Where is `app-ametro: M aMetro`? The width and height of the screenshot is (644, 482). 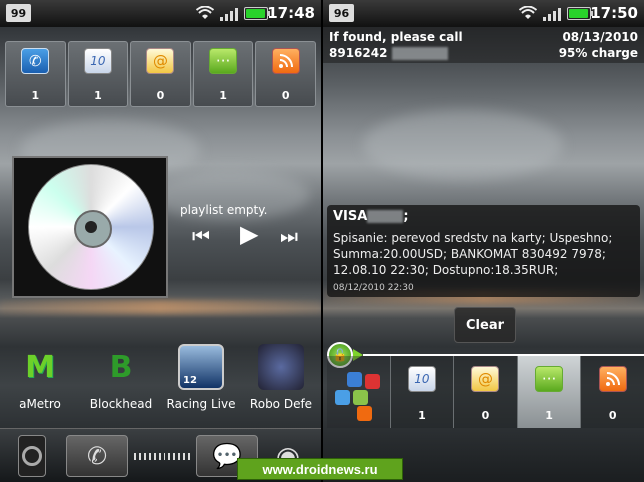 app-ametro: M aMetro is located at coordinates (40, 378).